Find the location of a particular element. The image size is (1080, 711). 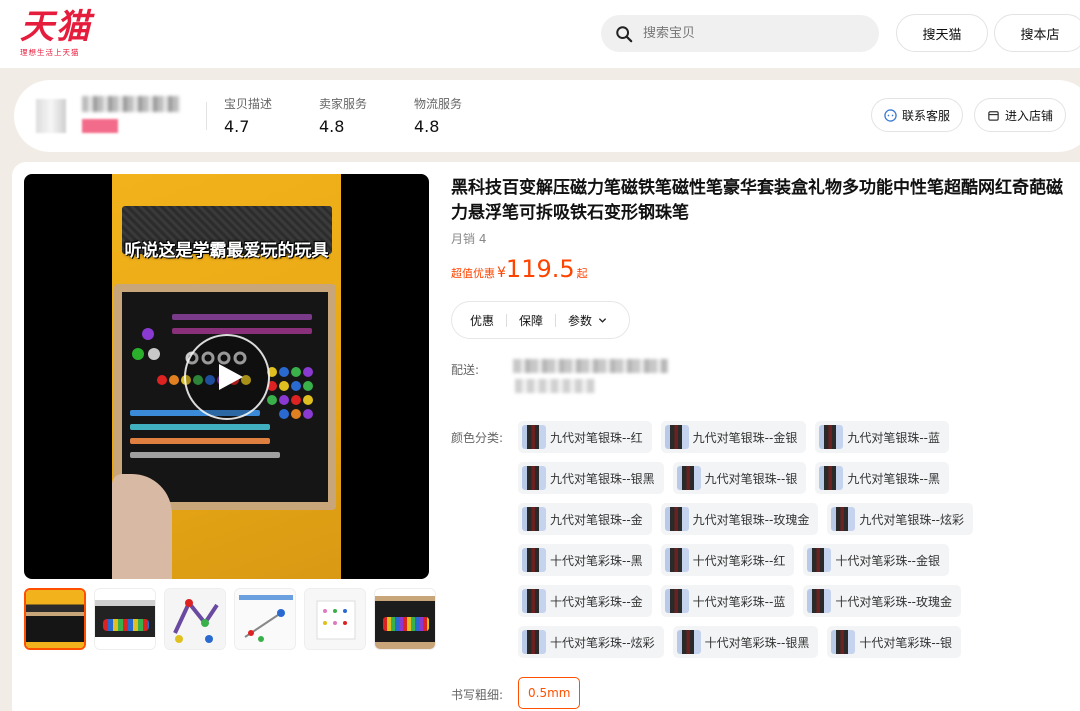

contact-service-button: 联系客服 is located at coordinates (917, 115).